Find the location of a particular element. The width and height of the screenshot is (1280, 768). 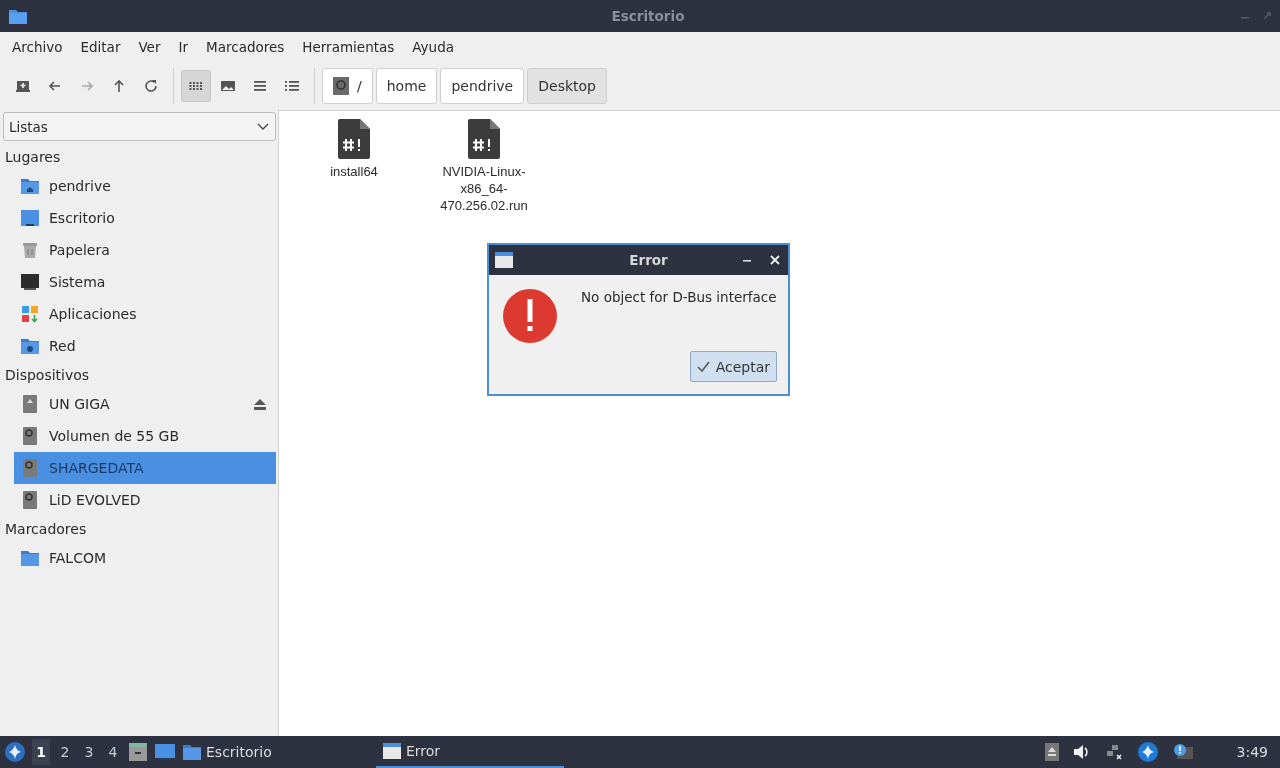

menu-item: Marcadores is located at coordinates (245, 47).